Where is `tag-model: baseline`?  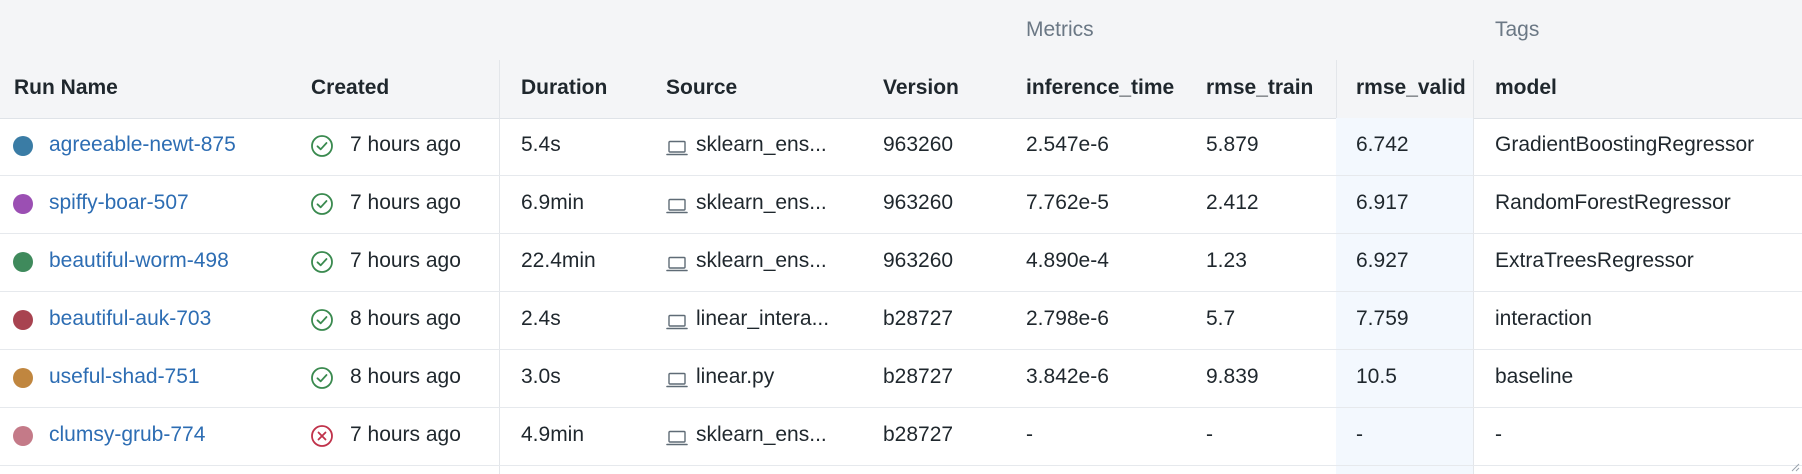 tag-model: baseline is located at coordinates (1534, 376).